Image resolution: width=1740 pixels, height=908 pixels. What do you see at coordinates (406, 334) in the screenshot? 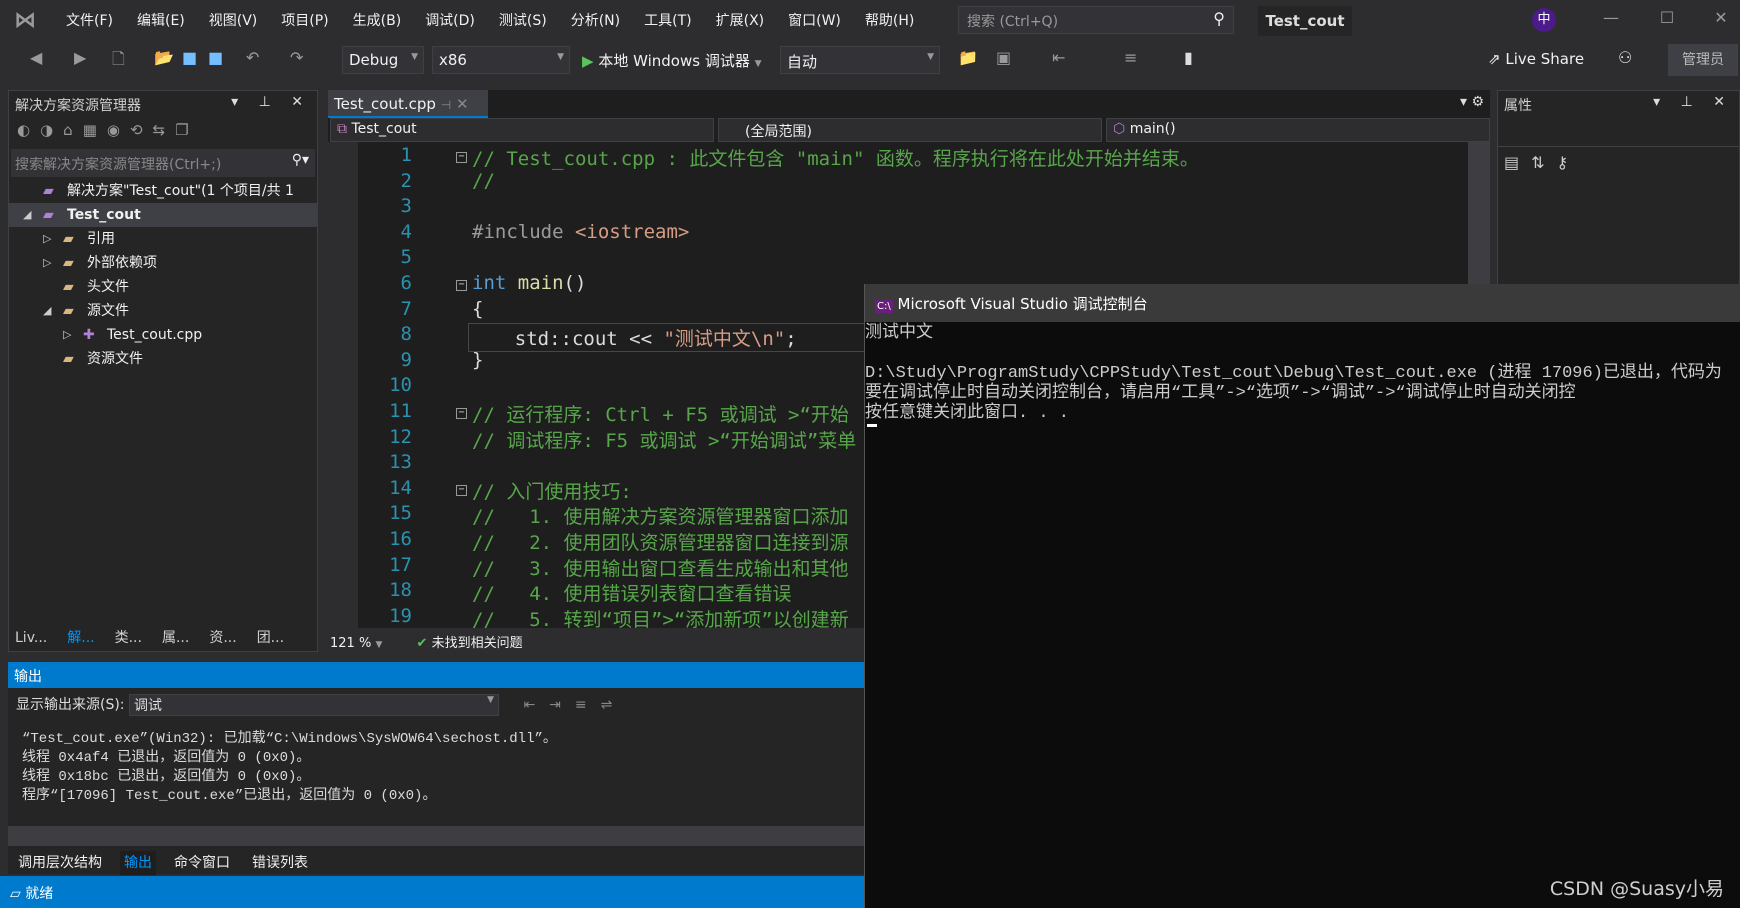
I see `line-number: 8` at bounding box center [406, 334].